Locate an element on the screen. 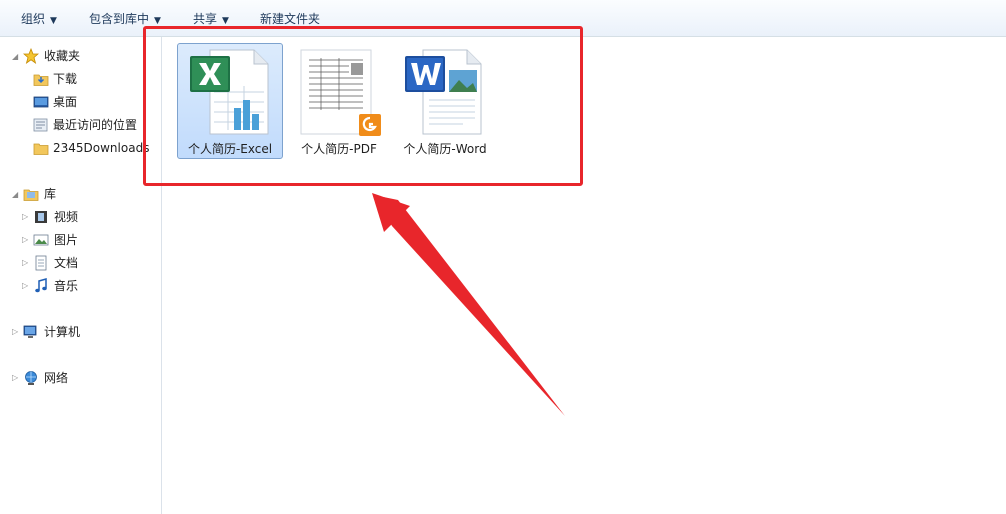 The width and height of the screenshot is (1006, 514). annotation-arrow is located at coordinates (468, 304).